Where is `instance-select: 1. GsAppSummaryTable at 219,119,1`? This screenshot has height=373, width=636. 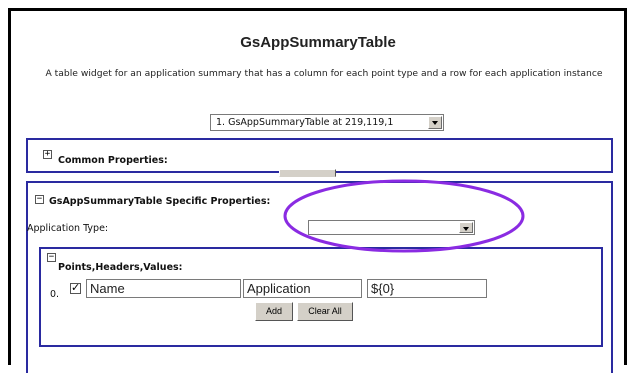 instance-select: 1. GsAppSummaryTable at 219,119,1 is located at coordinates (327, 122).